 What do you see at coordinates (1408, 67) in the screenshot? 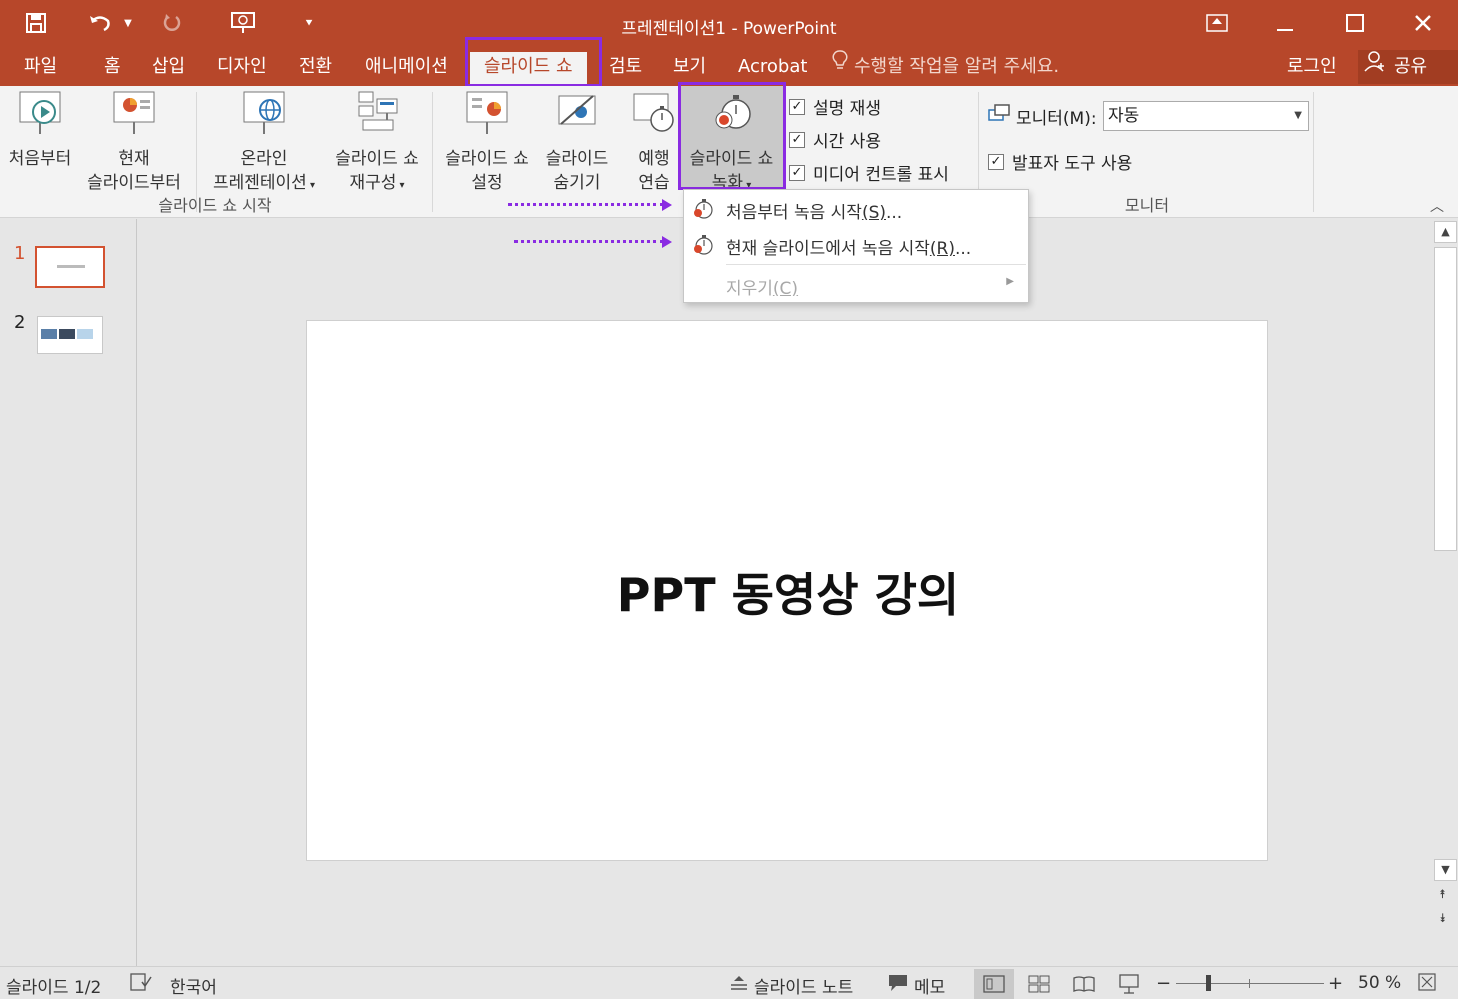
I see `share-button: 공유` at bounding box center [1408, 67].